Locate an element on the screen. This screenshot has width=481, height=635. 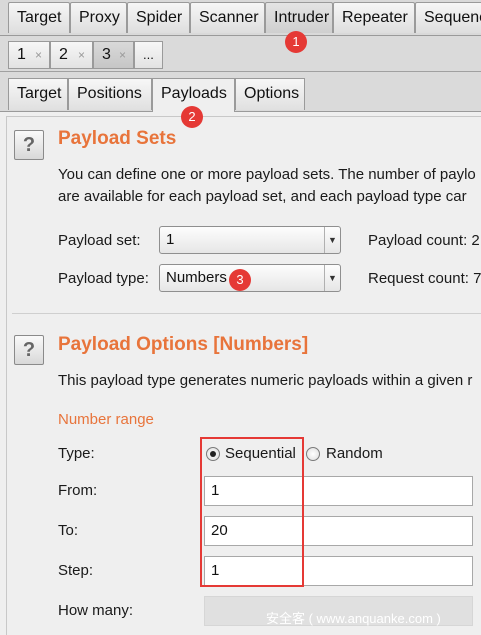
number-type-label: Type: is located at coordinates (76, 453).